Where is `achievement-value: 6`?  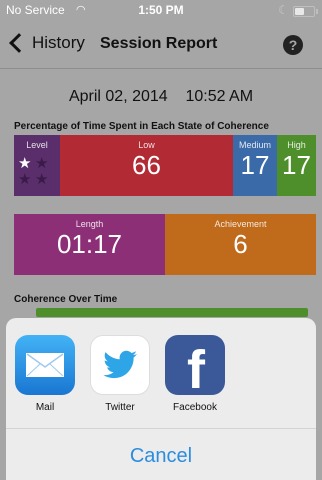 achievement-value: 6 is located at coordinates (240, 244).